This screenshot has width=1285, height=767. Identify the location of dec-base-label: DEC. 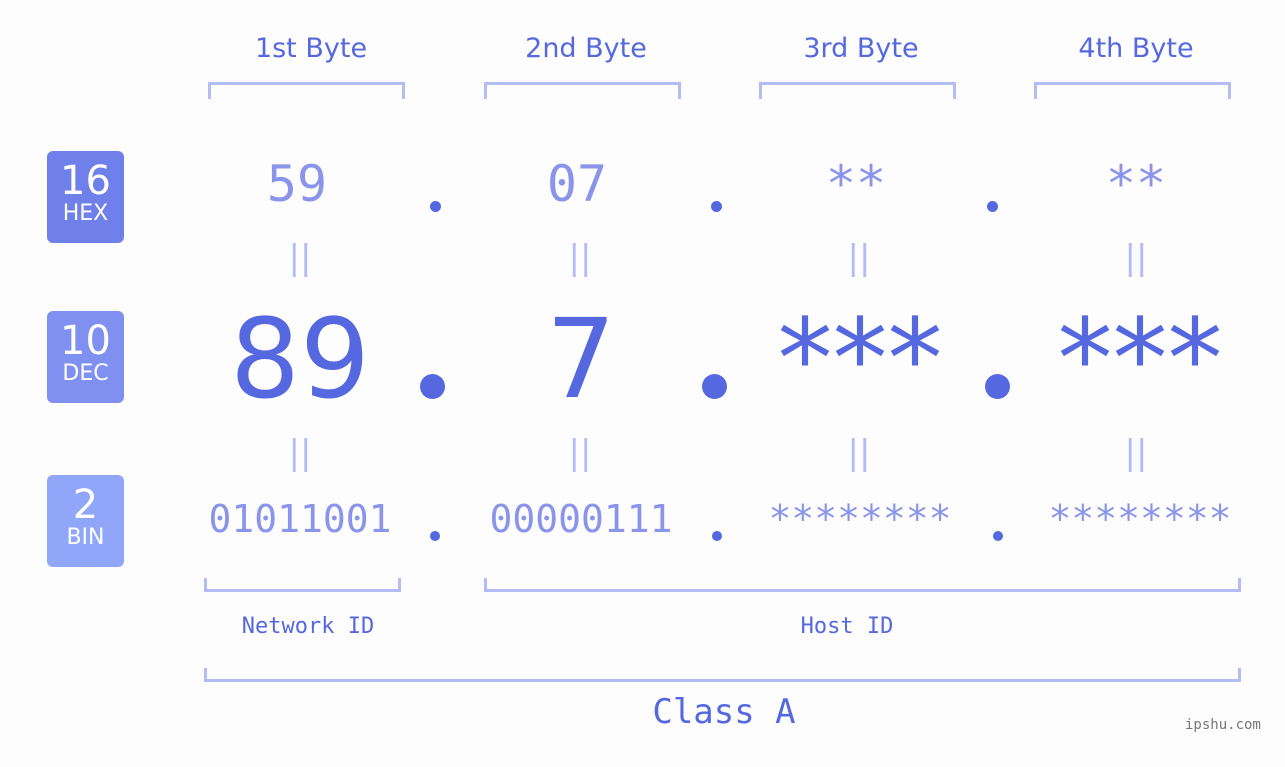
(85, 373).